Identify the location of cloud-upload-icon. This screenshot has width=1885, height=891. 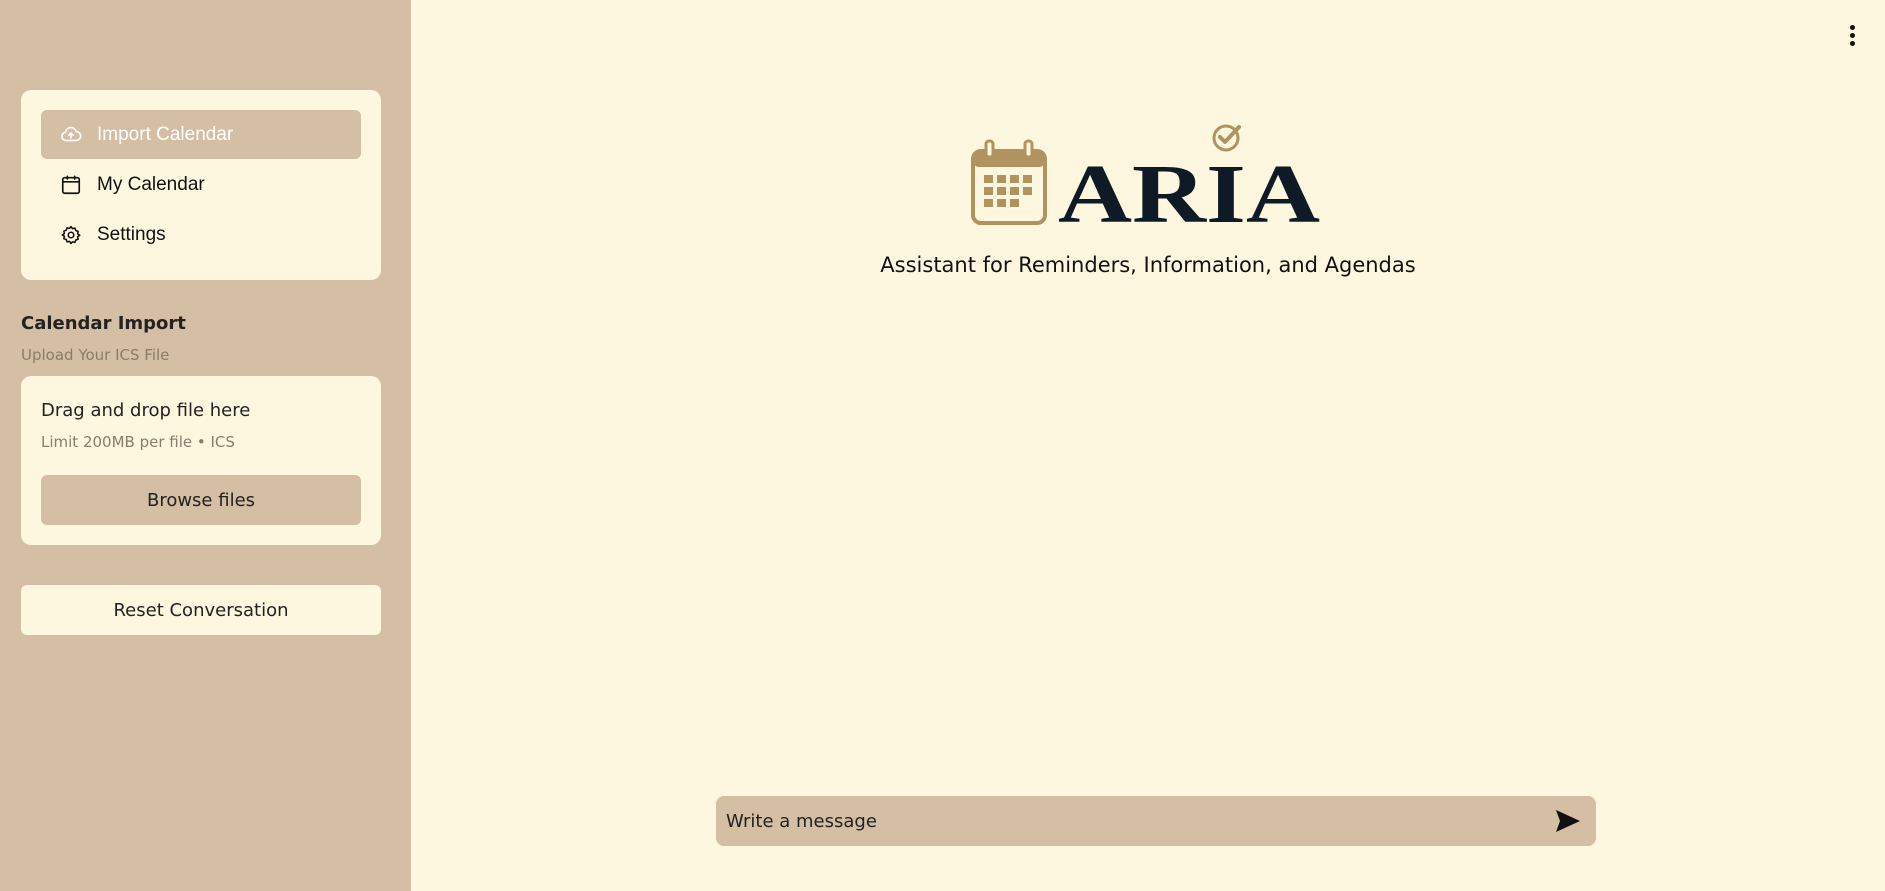
(71, 135).